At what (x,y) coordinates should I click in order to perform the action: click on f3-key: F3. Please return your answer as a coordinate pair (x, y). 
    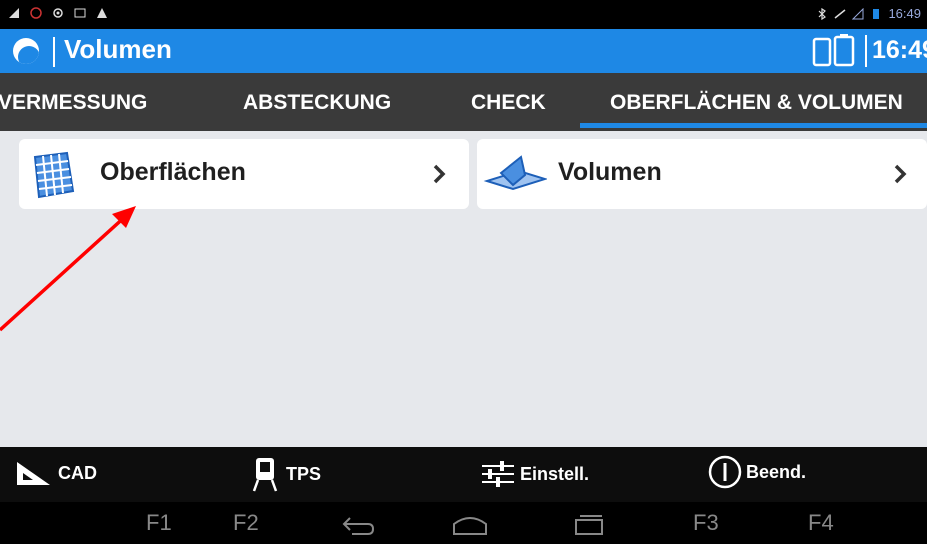
    Looking at the image, I should click on (706, 523).